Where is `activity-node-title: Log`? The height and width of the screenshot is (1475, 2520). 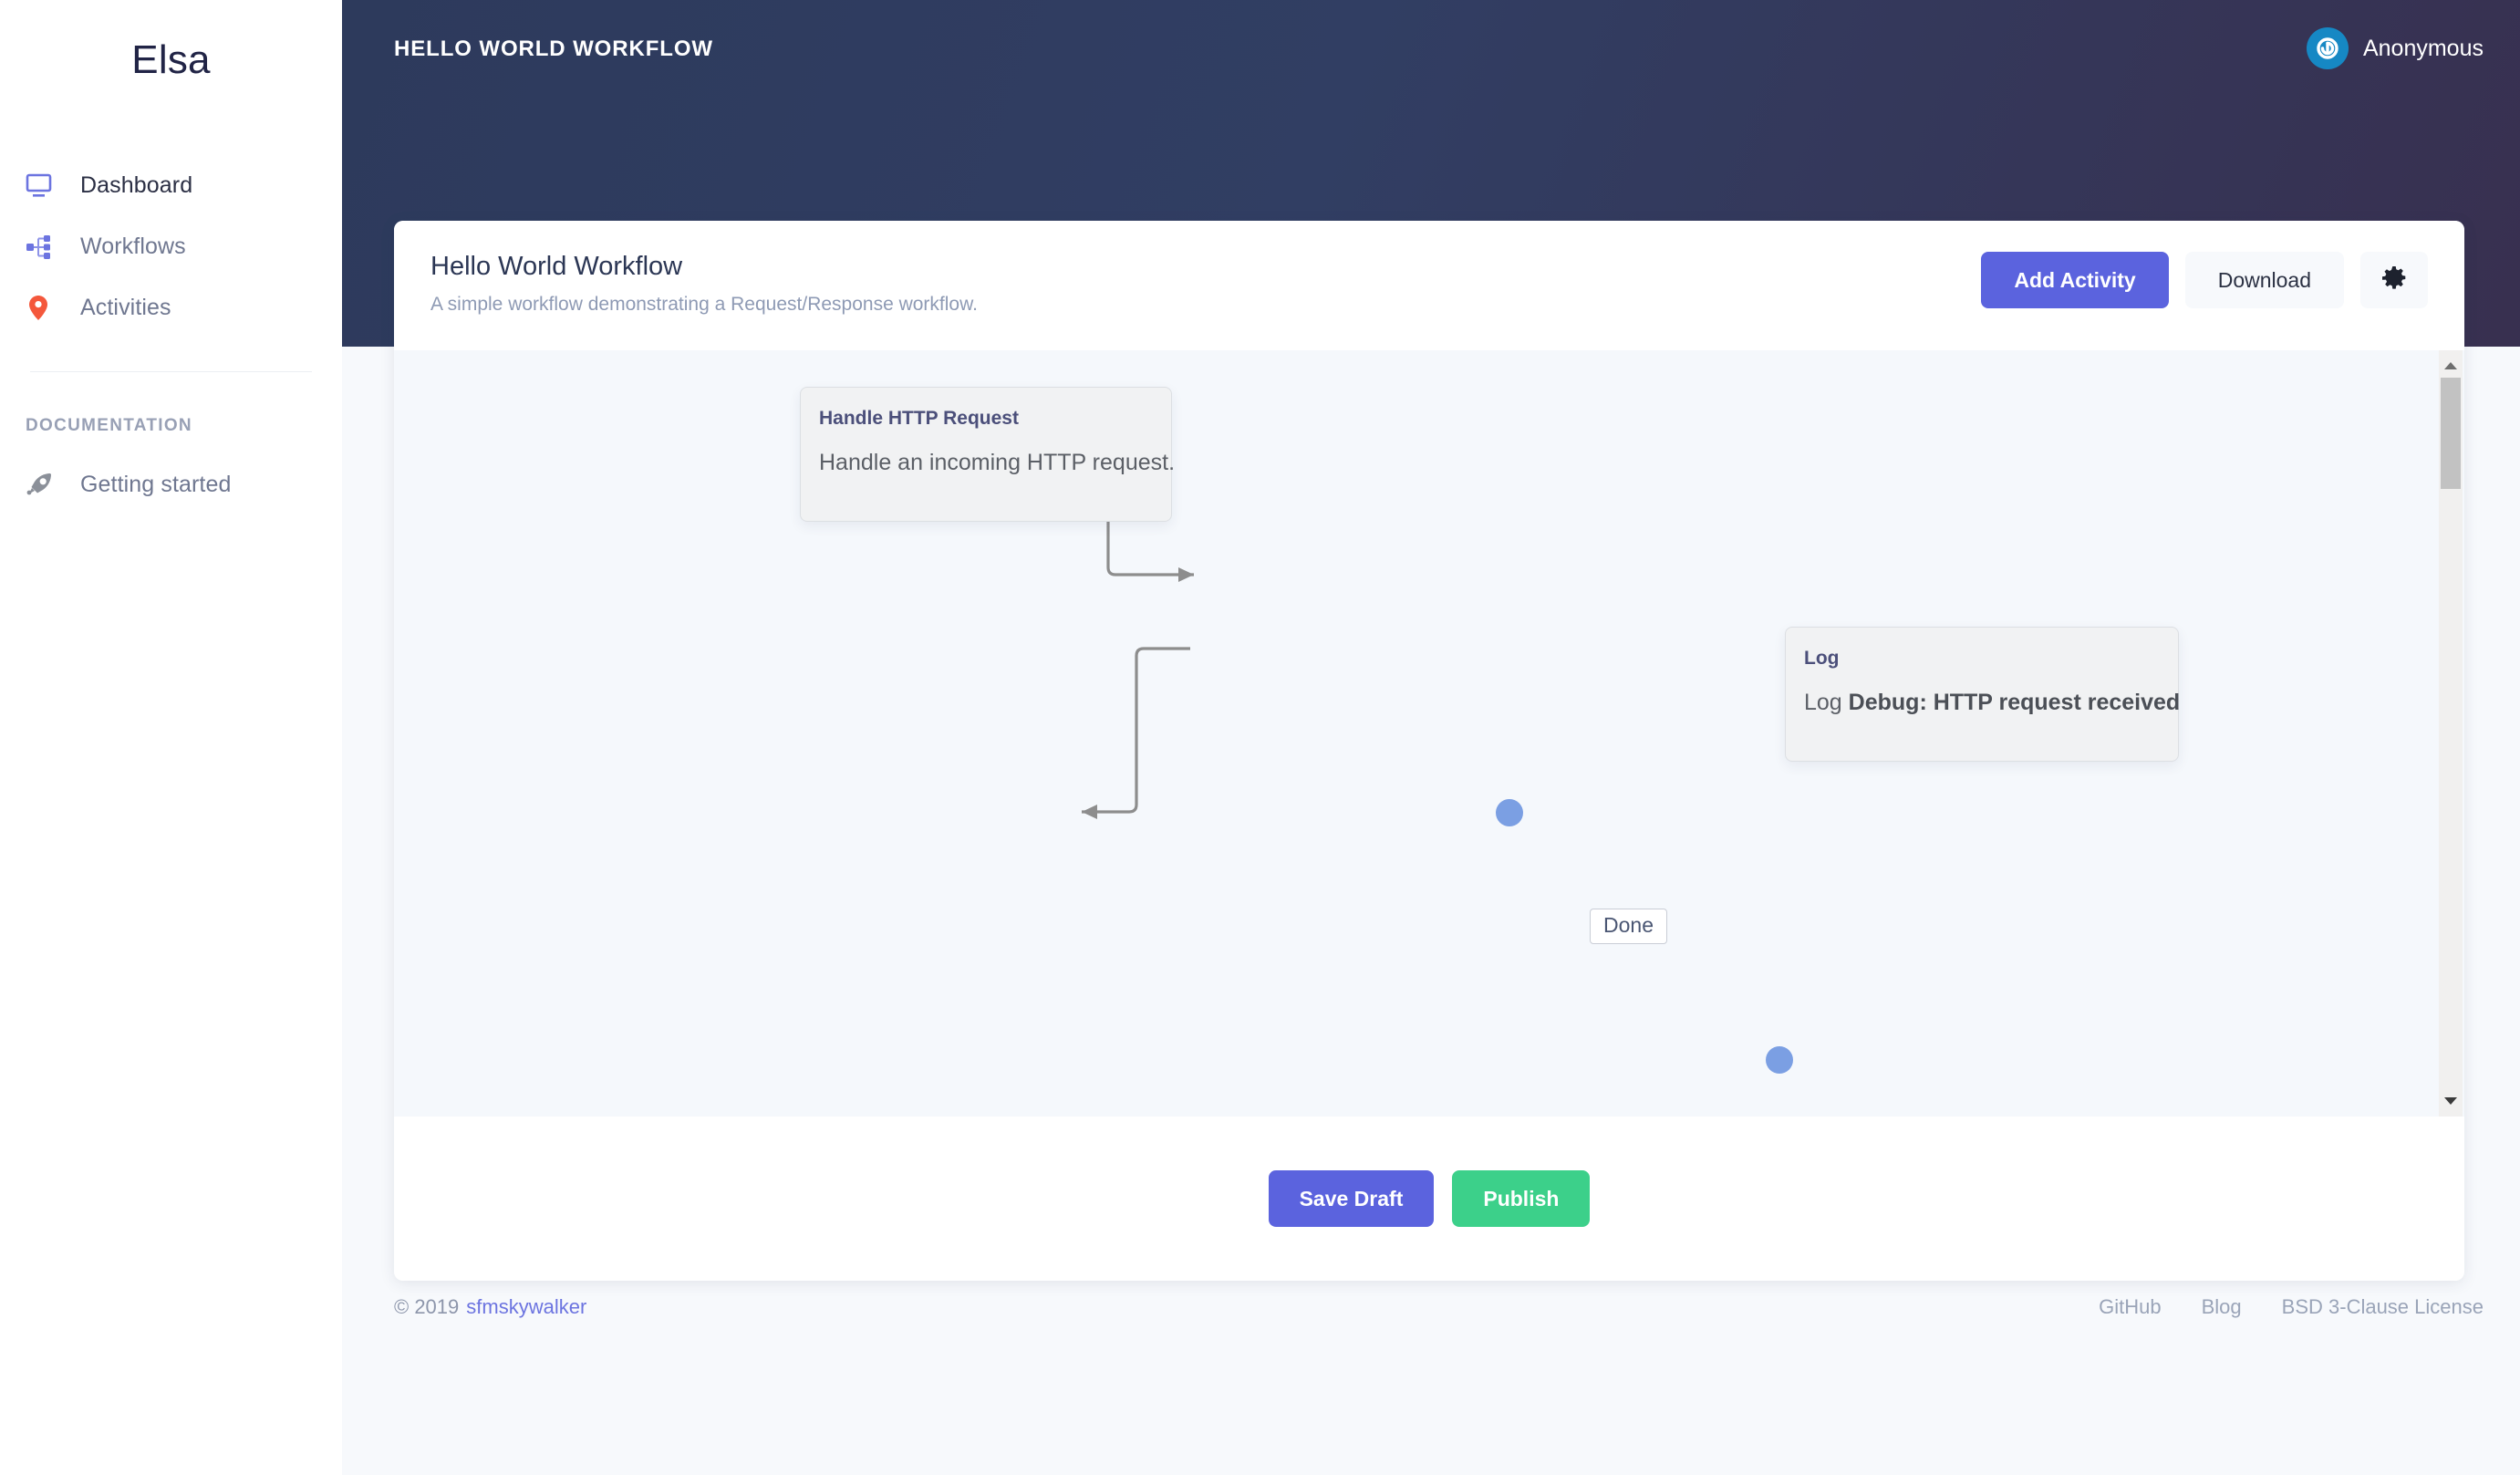 activity-node-title: Log is located at coordinates (1822, 658).